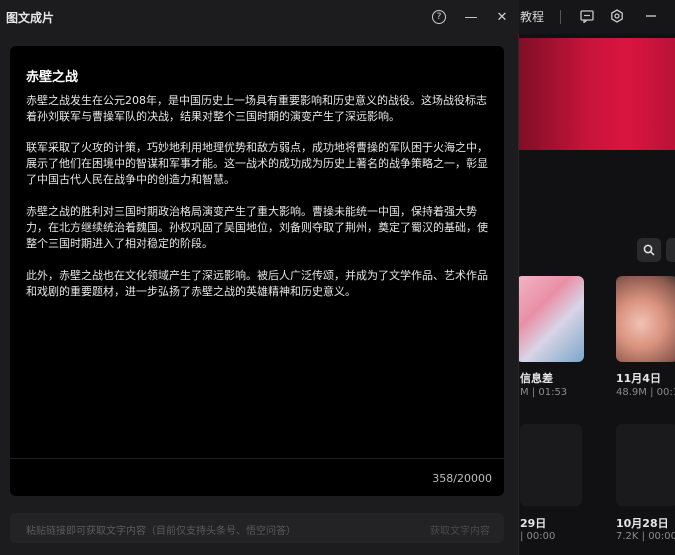 This screenshot has height=555, width=675. I want to click on minimize-button: —, so click(471, 17).